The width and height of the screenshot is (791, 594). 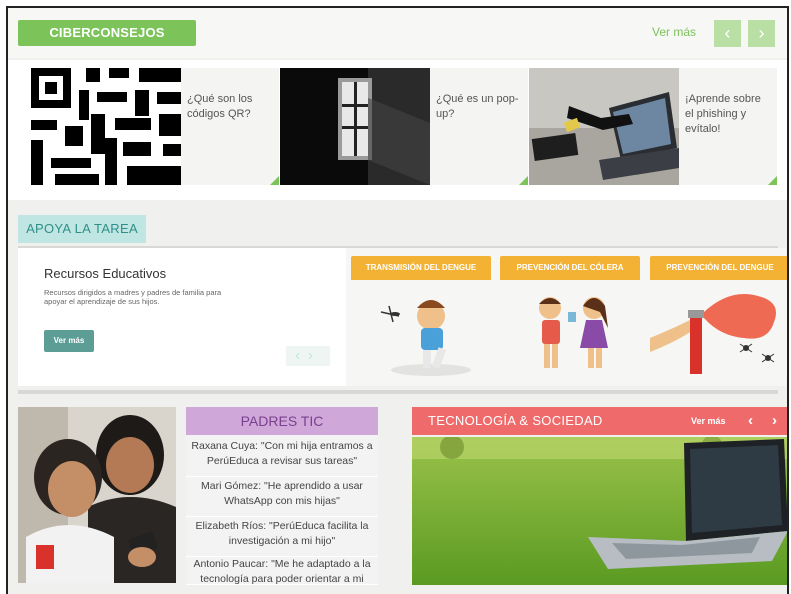 What do you see at coordinates (105, 273) in the screenshot?
I see `recursos-title: Recursos Educativos` at bounding box center [105, 273].